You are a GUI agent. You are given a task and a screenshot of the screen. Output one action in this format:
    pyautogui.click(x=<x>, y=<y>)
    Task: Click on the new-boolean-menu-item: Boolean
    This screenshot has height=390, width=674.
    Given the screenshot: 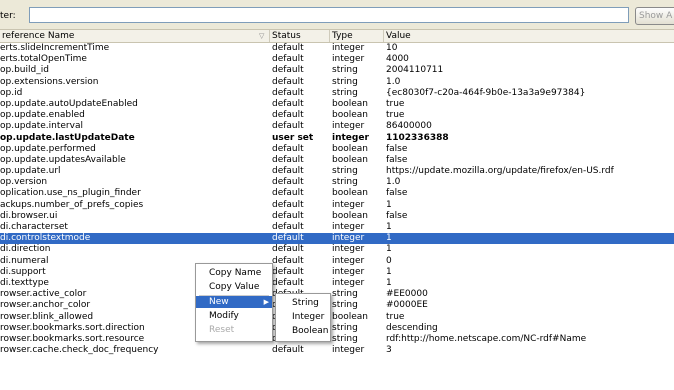 What is the action you would take?
    pyautogui.click(x=303, y=331)
    